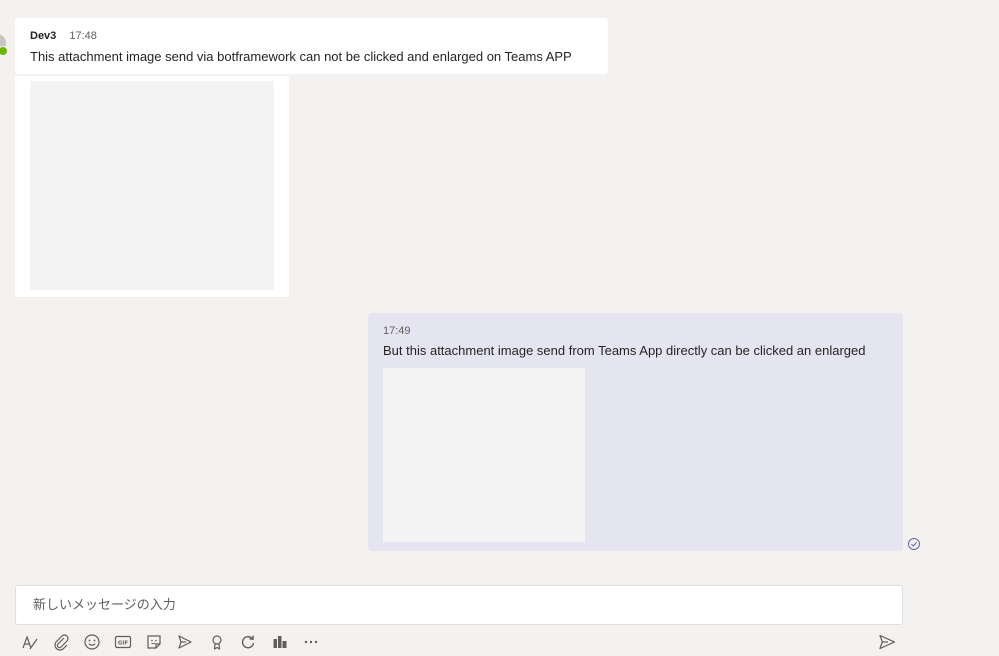 The height and width of the screenshot is (656, 999). I want to click on message-meta: Dev3 17:48, so click(311, 36).